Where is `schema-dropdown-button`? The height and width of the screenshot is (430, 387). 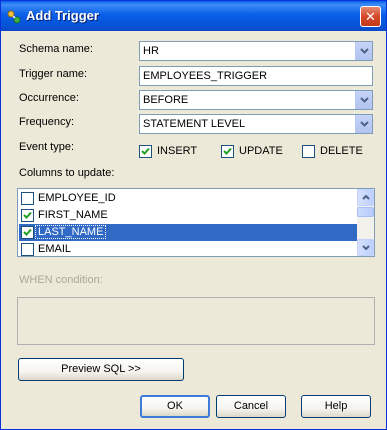
schema-dropdown-button is located at coordinates (363, 51).